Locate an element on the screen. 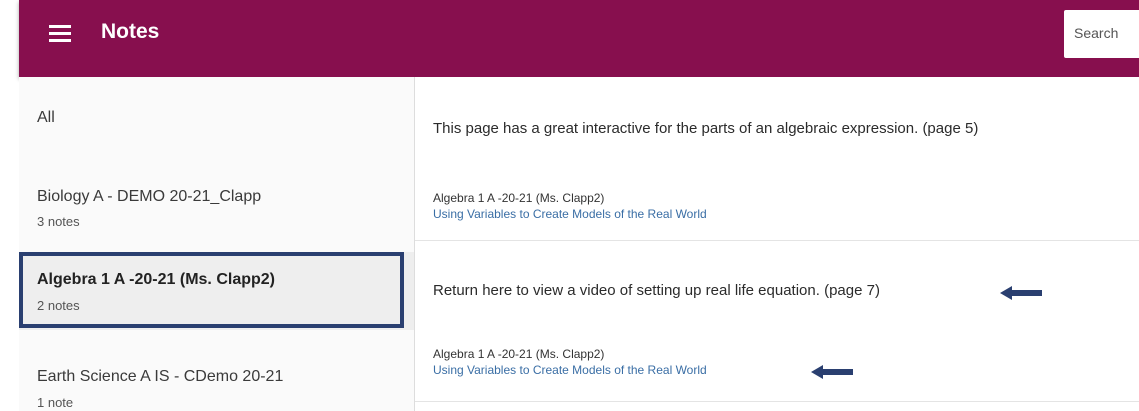  sidebar-item-count: 2 notes is located at coordinates (58, 305).